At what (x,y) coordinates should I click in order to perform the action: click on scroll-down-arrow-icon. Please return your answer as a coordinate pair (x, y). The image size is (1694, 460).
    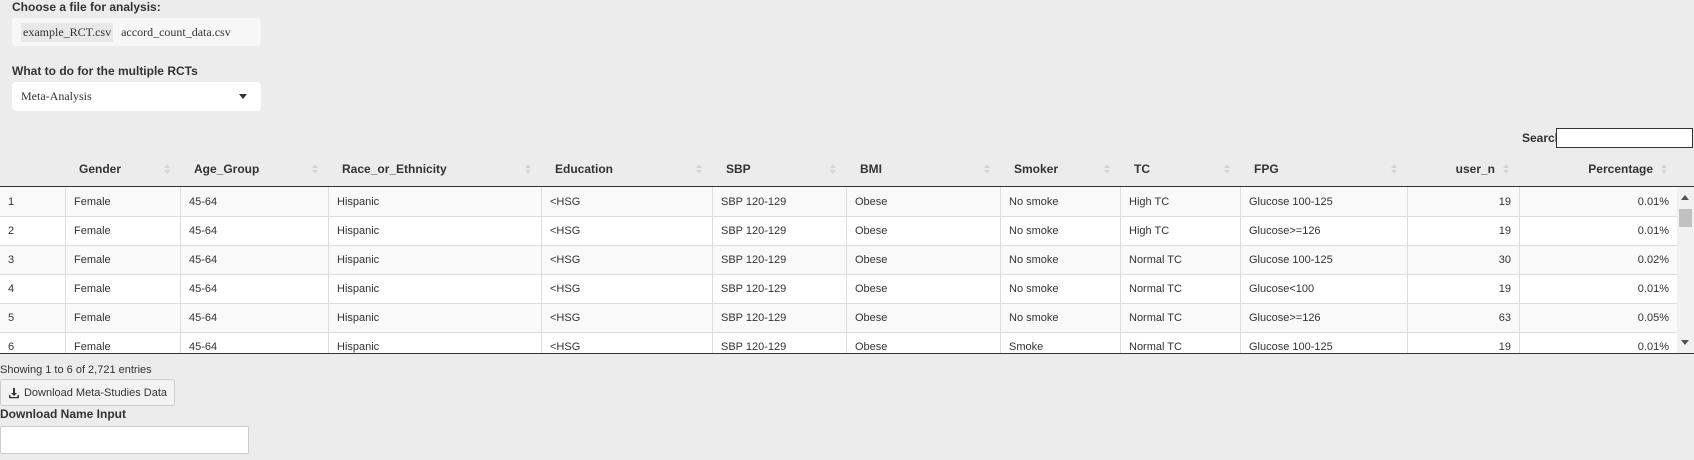
    Looking at the image, I should click on (1685, 342).